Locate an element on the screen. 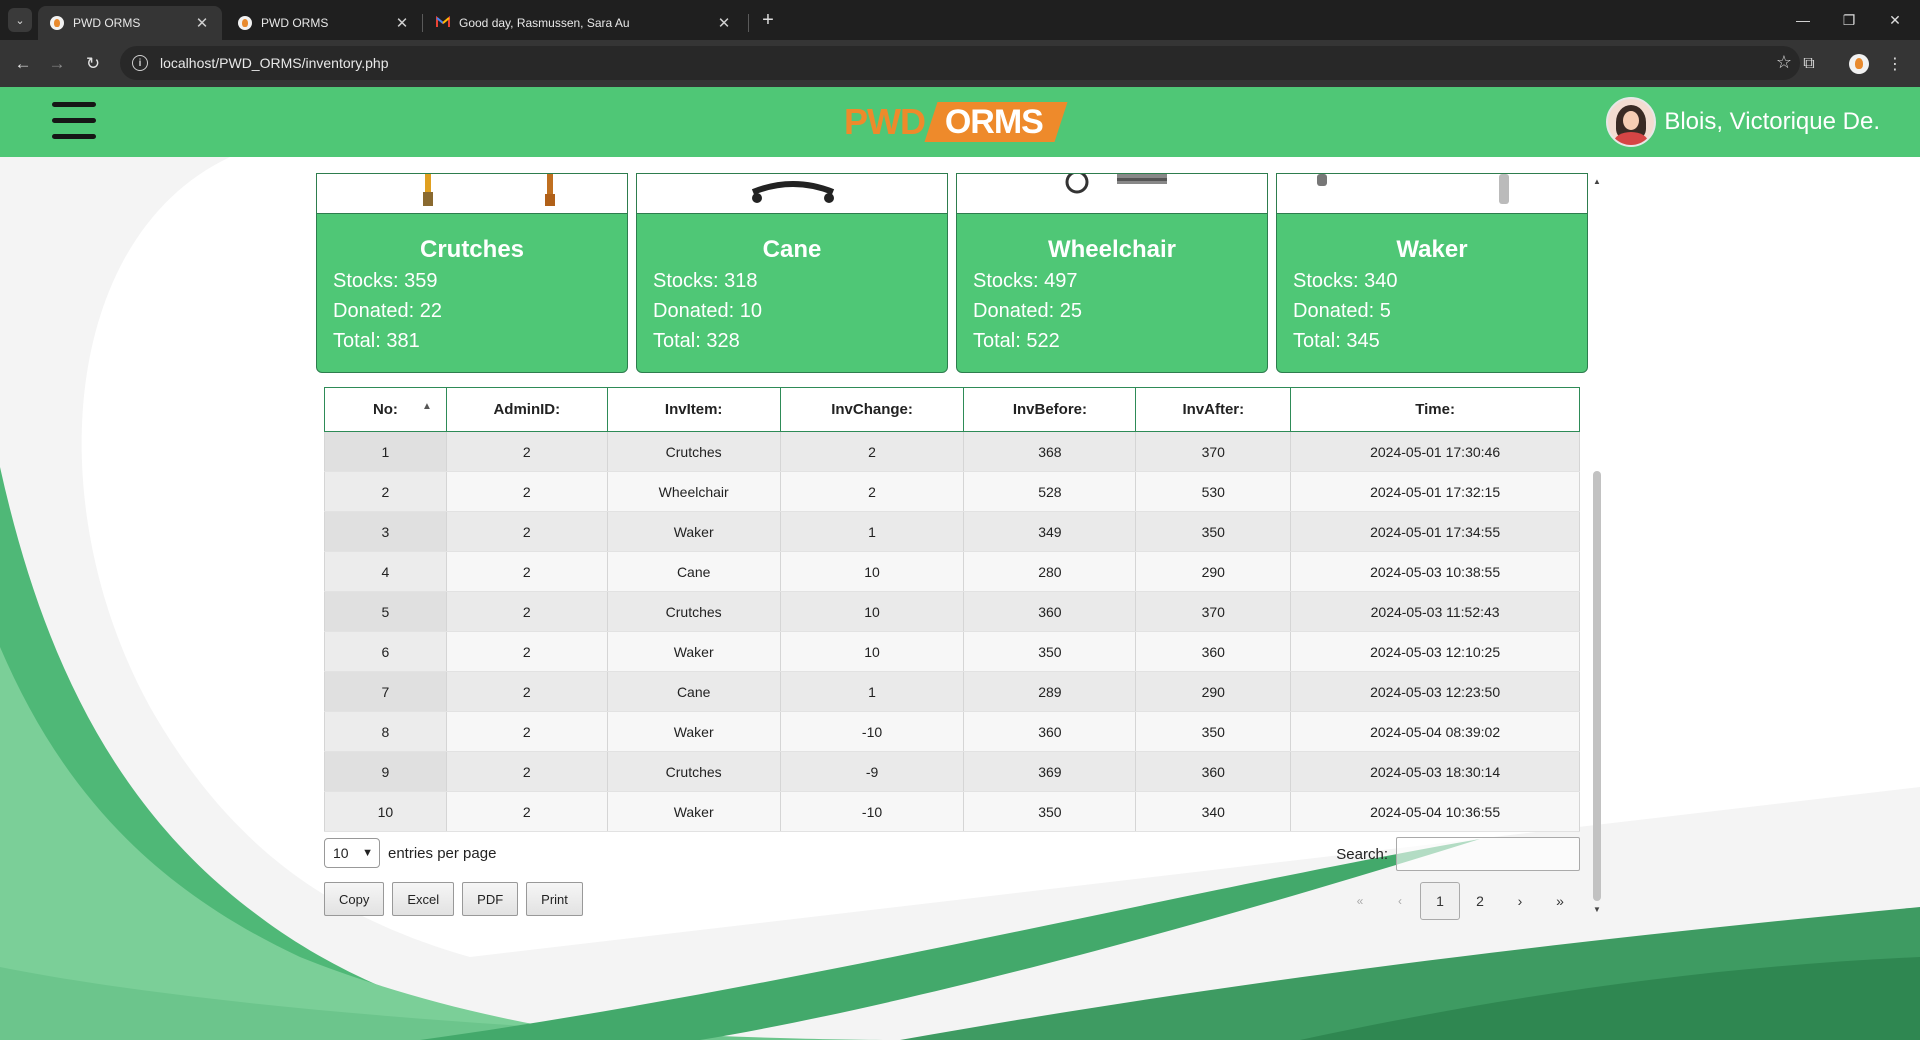 Image resolution: width=1920 pixels, height=1040 pixels. cell-invbefore: 369 is located at coordinates (1050, 771).